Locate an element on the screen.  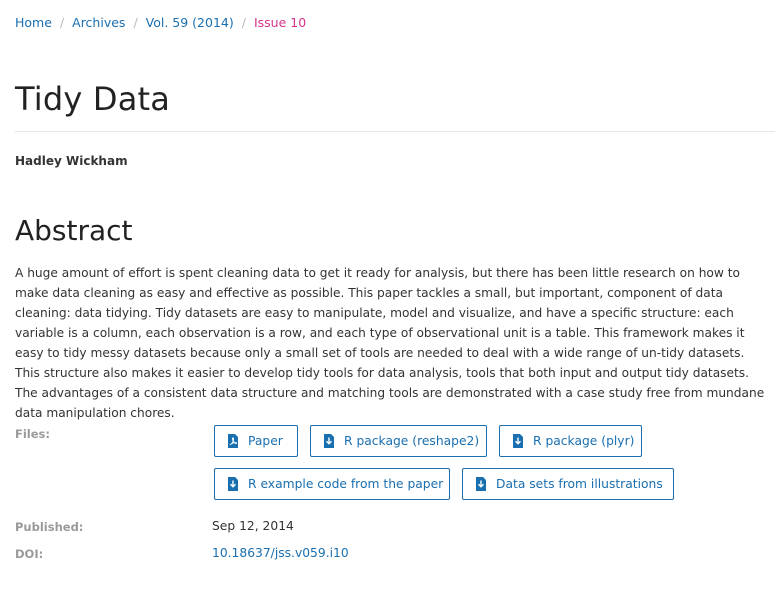
paper-download-label: Paper is located at coordinates (265, 441).